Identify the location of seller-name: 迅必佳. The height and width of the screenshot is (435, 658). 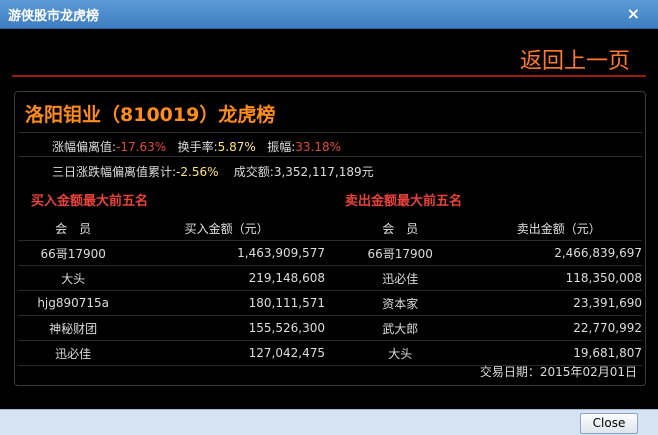
(400, 278).